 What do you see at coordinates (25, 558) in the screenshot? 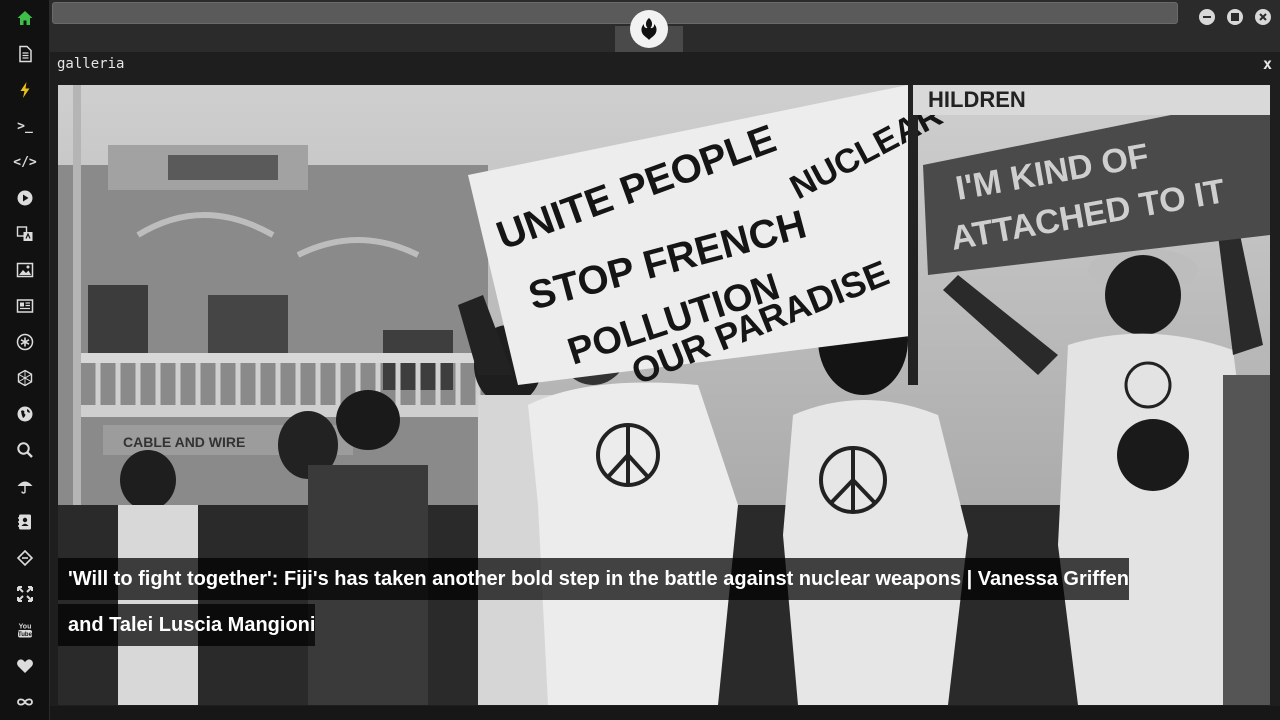
I see `link-diamond-icon` at bounding box center [25, 558].